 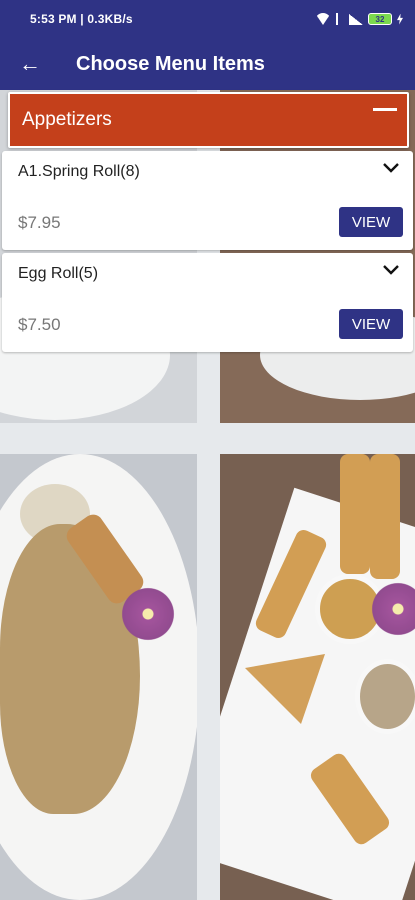 I want to click on back-button: ←, so click(x=30, y=64).